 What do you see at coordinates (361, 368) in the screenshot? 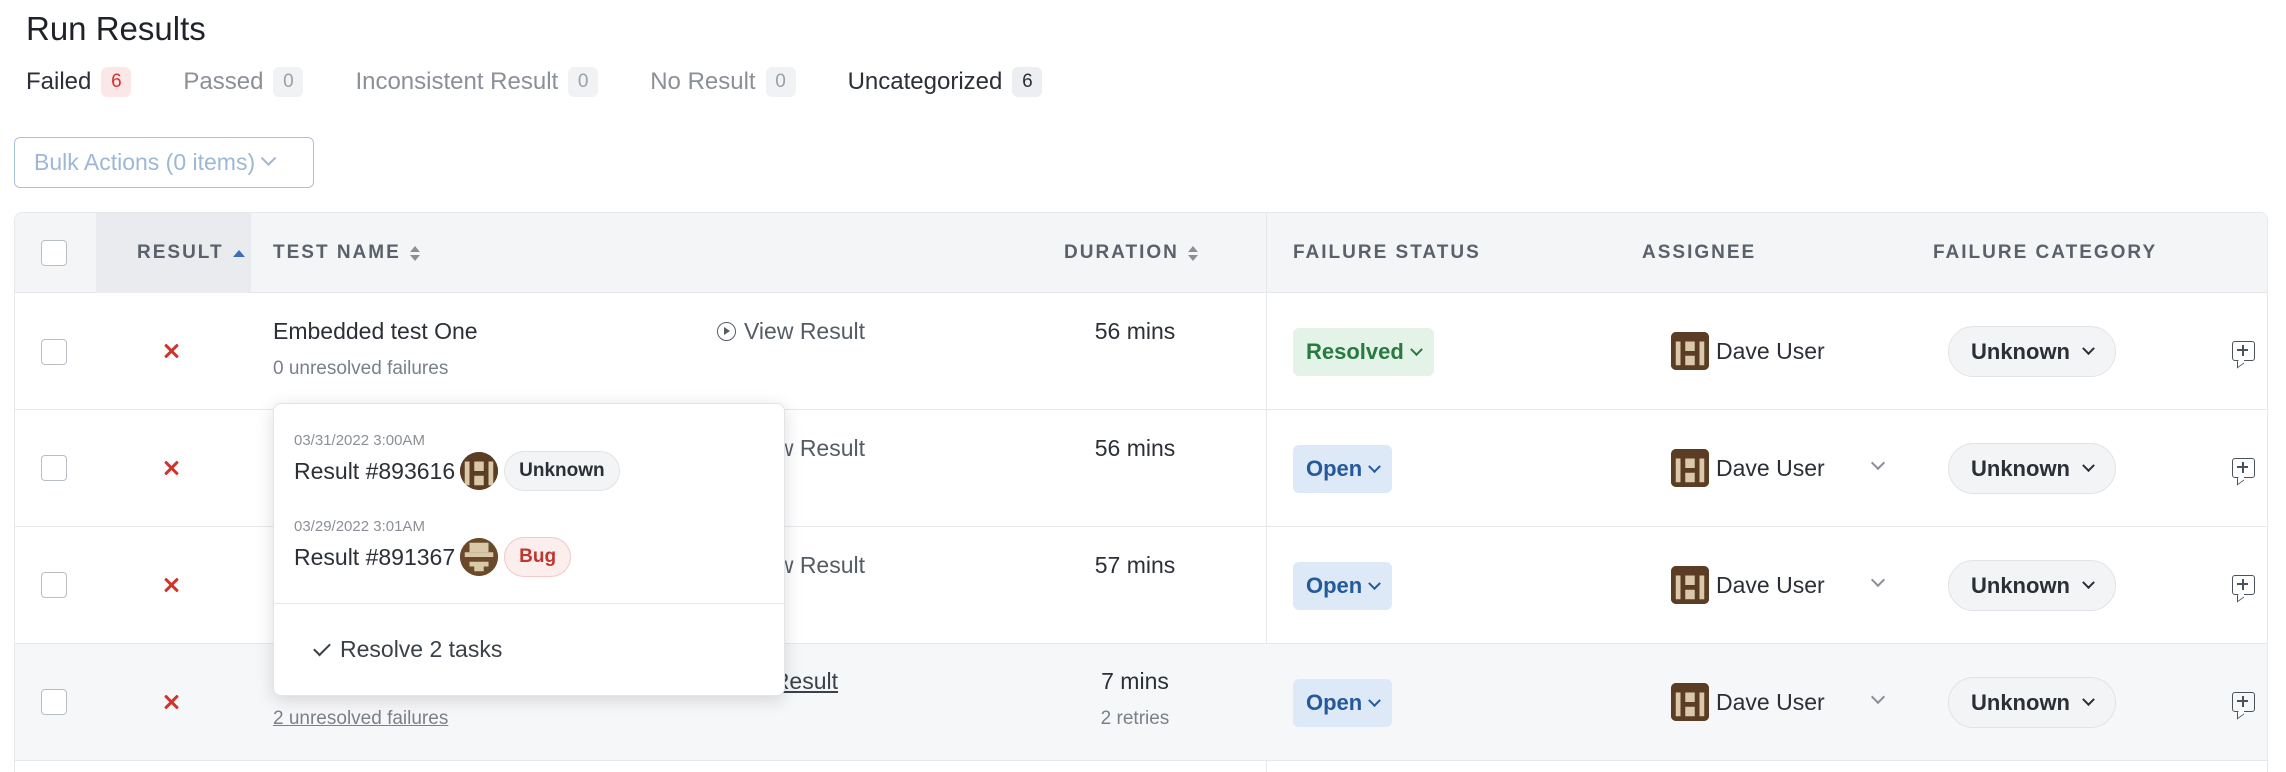
I see `unresolved-failures-text: 0 unresolved failures` at bounding box center [361, 368].